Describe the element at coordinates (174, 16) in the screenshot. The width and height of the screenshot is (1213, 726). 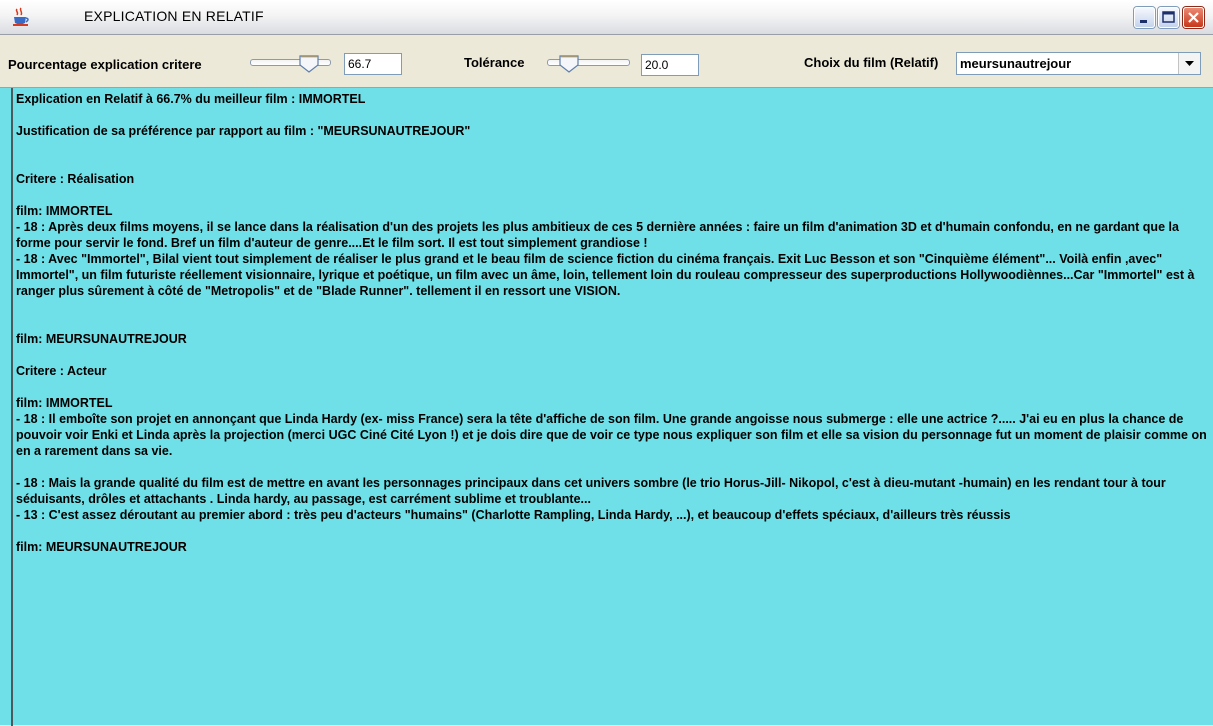
I see `window-title: EXPLICATION EN RELATIF` at that location.